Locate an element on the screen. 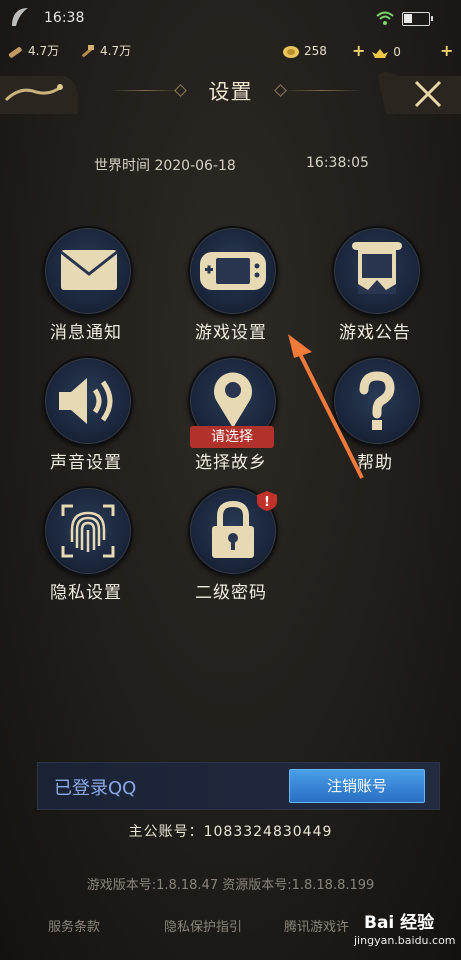 The width and height of the screenshot is (461, 960). battery-icon is located at coordinates (417, 19).